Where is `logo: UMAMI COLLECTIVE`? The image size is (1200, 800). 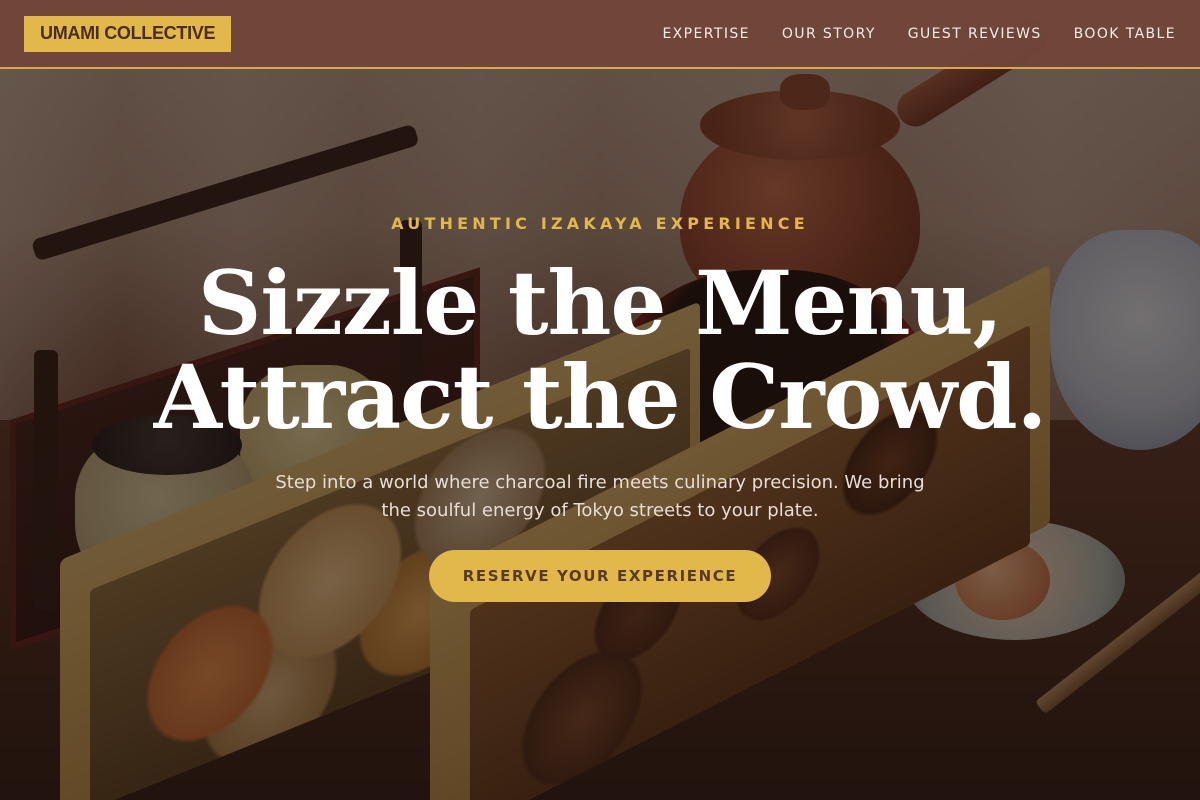
logo: UMAMI COLLECTIVE is located at coordinates (128, 33).